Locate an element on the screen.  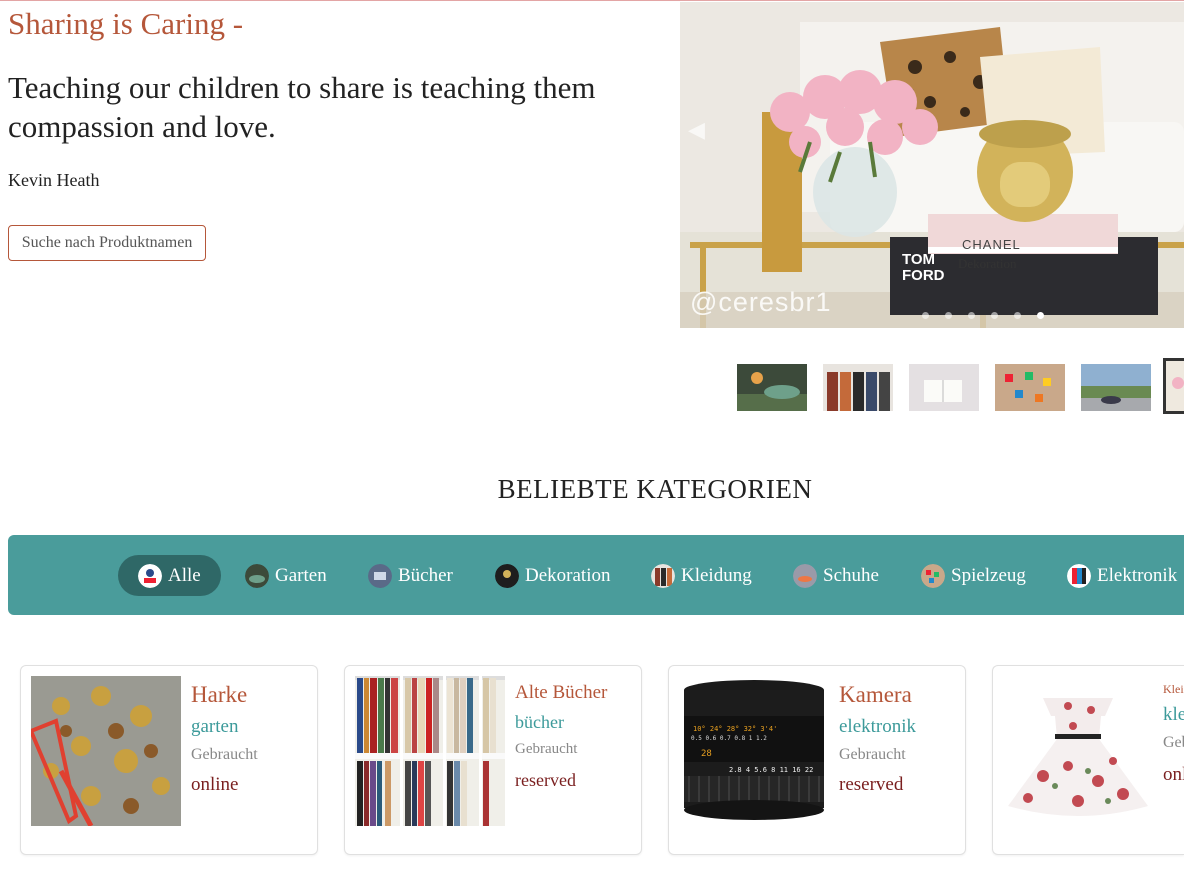
category-label: Schuhe is located at coordinates (851, 575).